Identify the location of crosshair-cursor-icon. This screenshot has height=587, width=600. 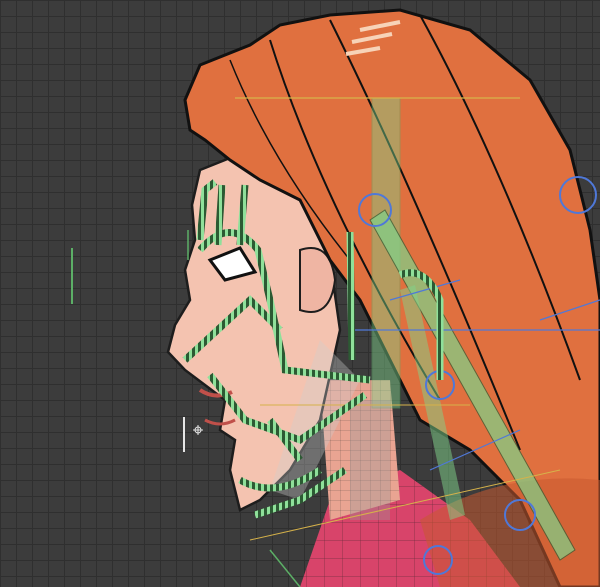
(193, 434).